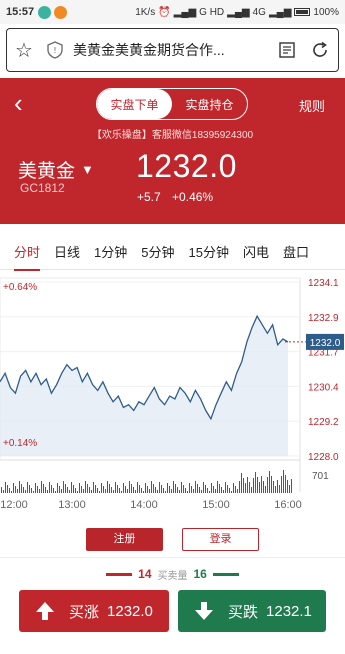  I want to click on buy-up-label: 买涨, so click(84, 612).